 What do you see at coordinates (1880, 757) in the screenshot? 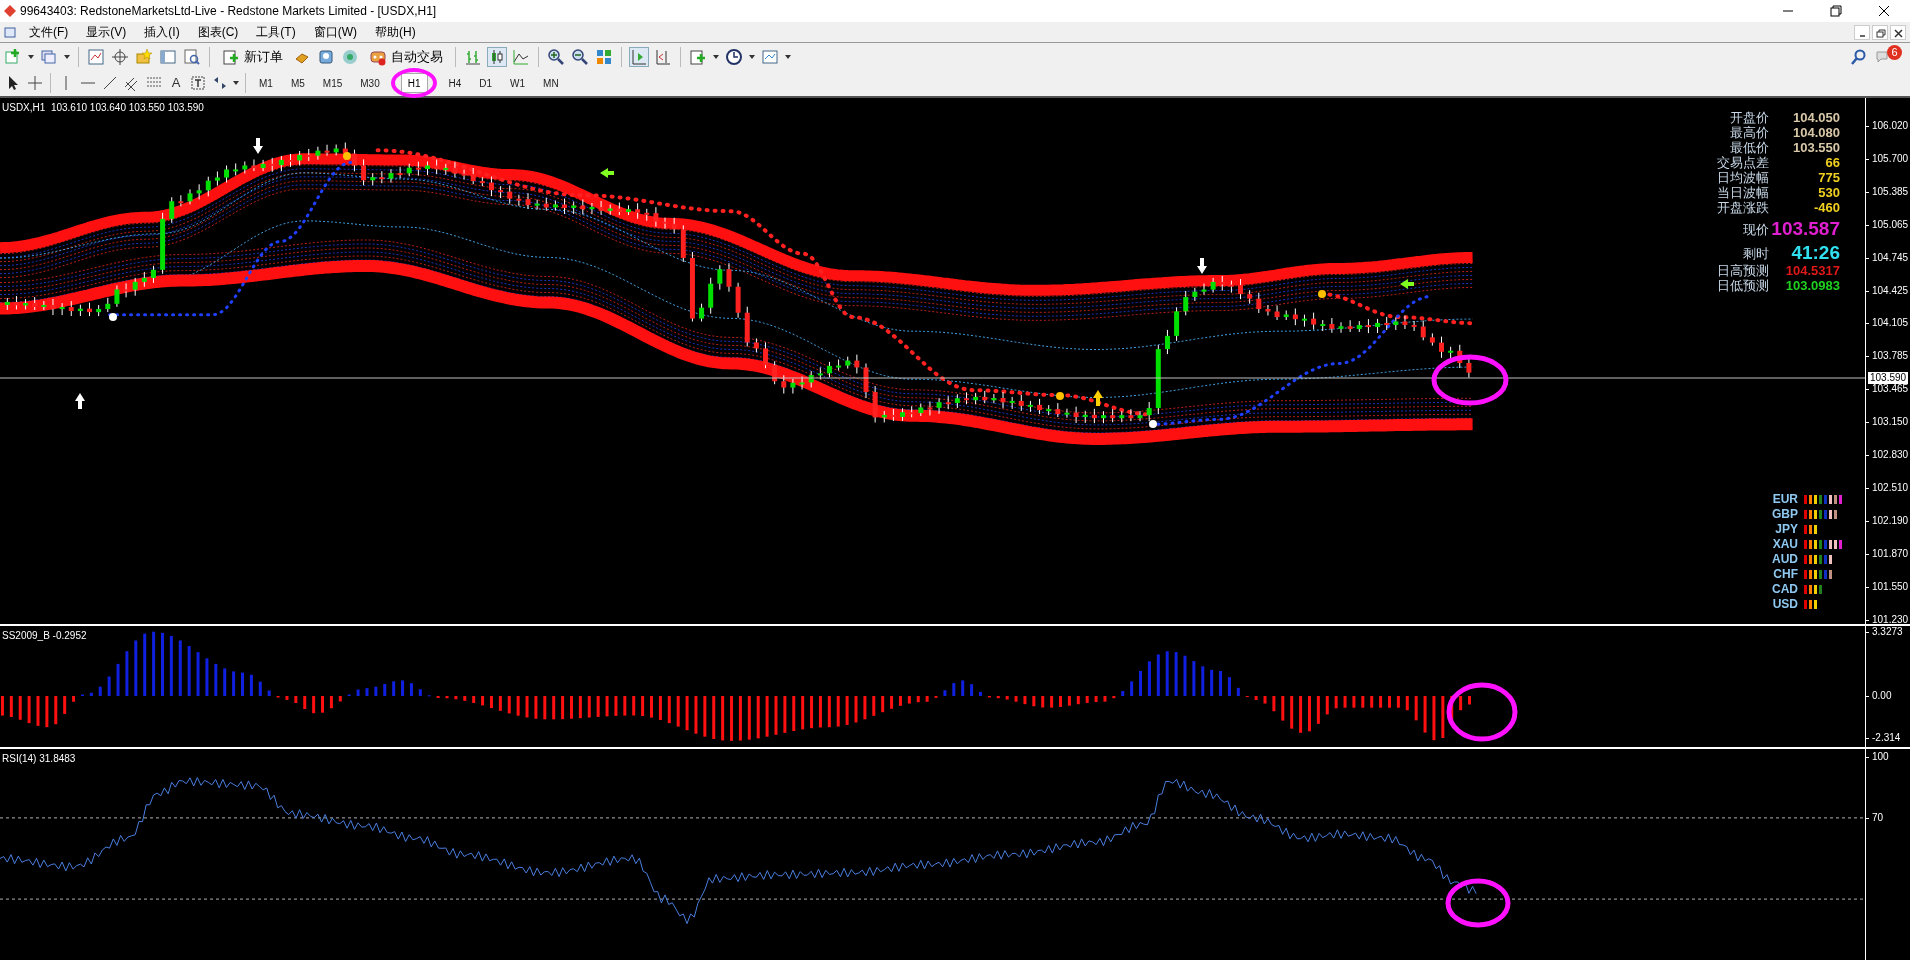
I see `axis-label: 100` at bounding box center [1880, 757].